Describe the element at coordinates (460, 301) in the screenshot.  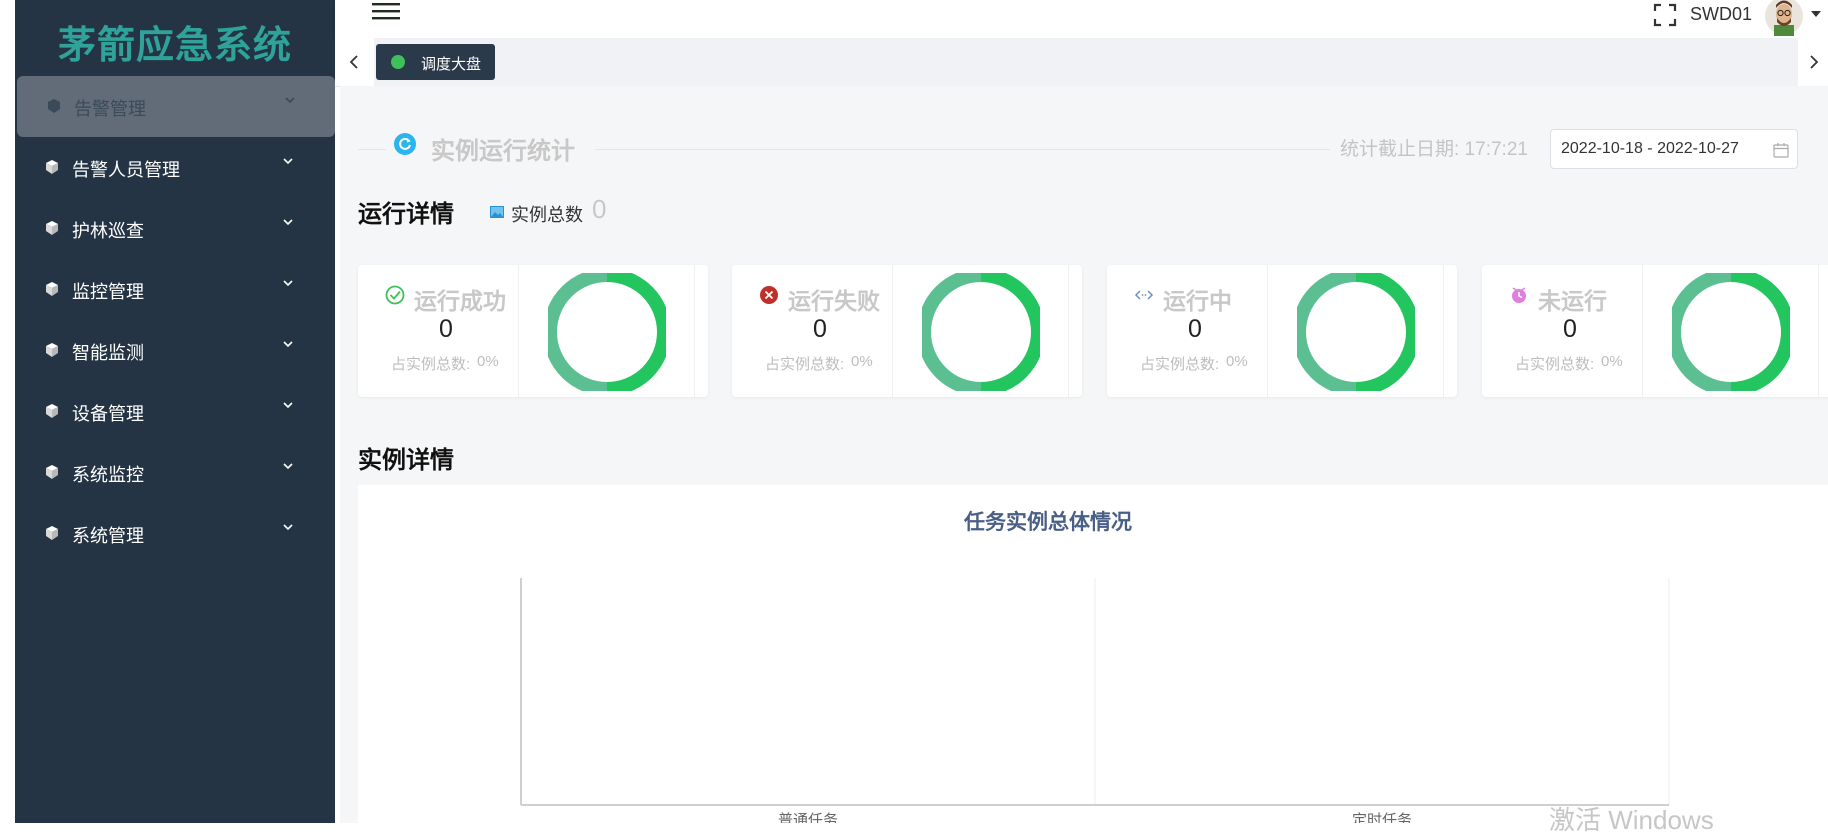
I see `card-label: 运行成功` at that location.